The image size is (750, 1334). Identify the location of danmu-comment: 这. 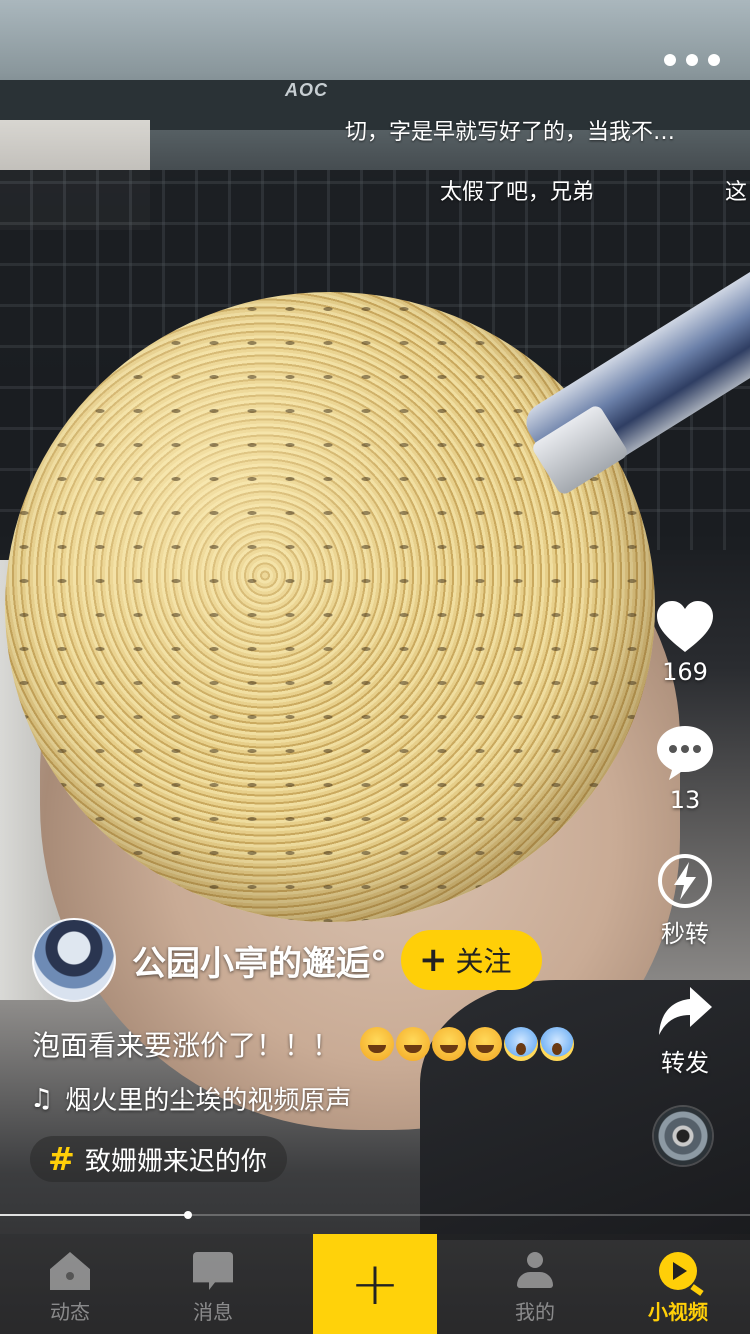
(736, 192).